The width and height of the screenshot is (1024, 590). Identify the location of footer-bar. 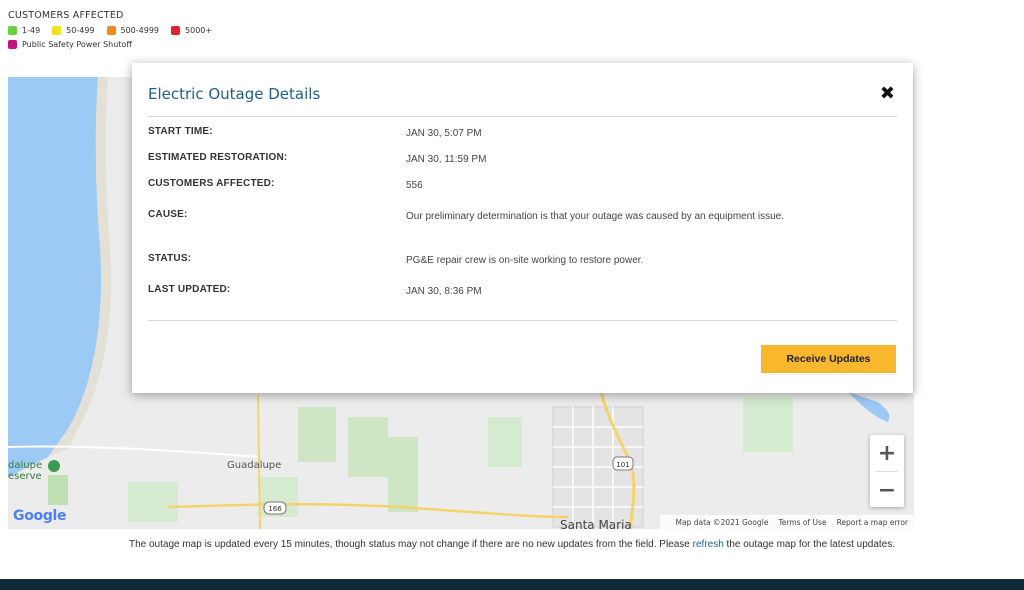
(512, 584).